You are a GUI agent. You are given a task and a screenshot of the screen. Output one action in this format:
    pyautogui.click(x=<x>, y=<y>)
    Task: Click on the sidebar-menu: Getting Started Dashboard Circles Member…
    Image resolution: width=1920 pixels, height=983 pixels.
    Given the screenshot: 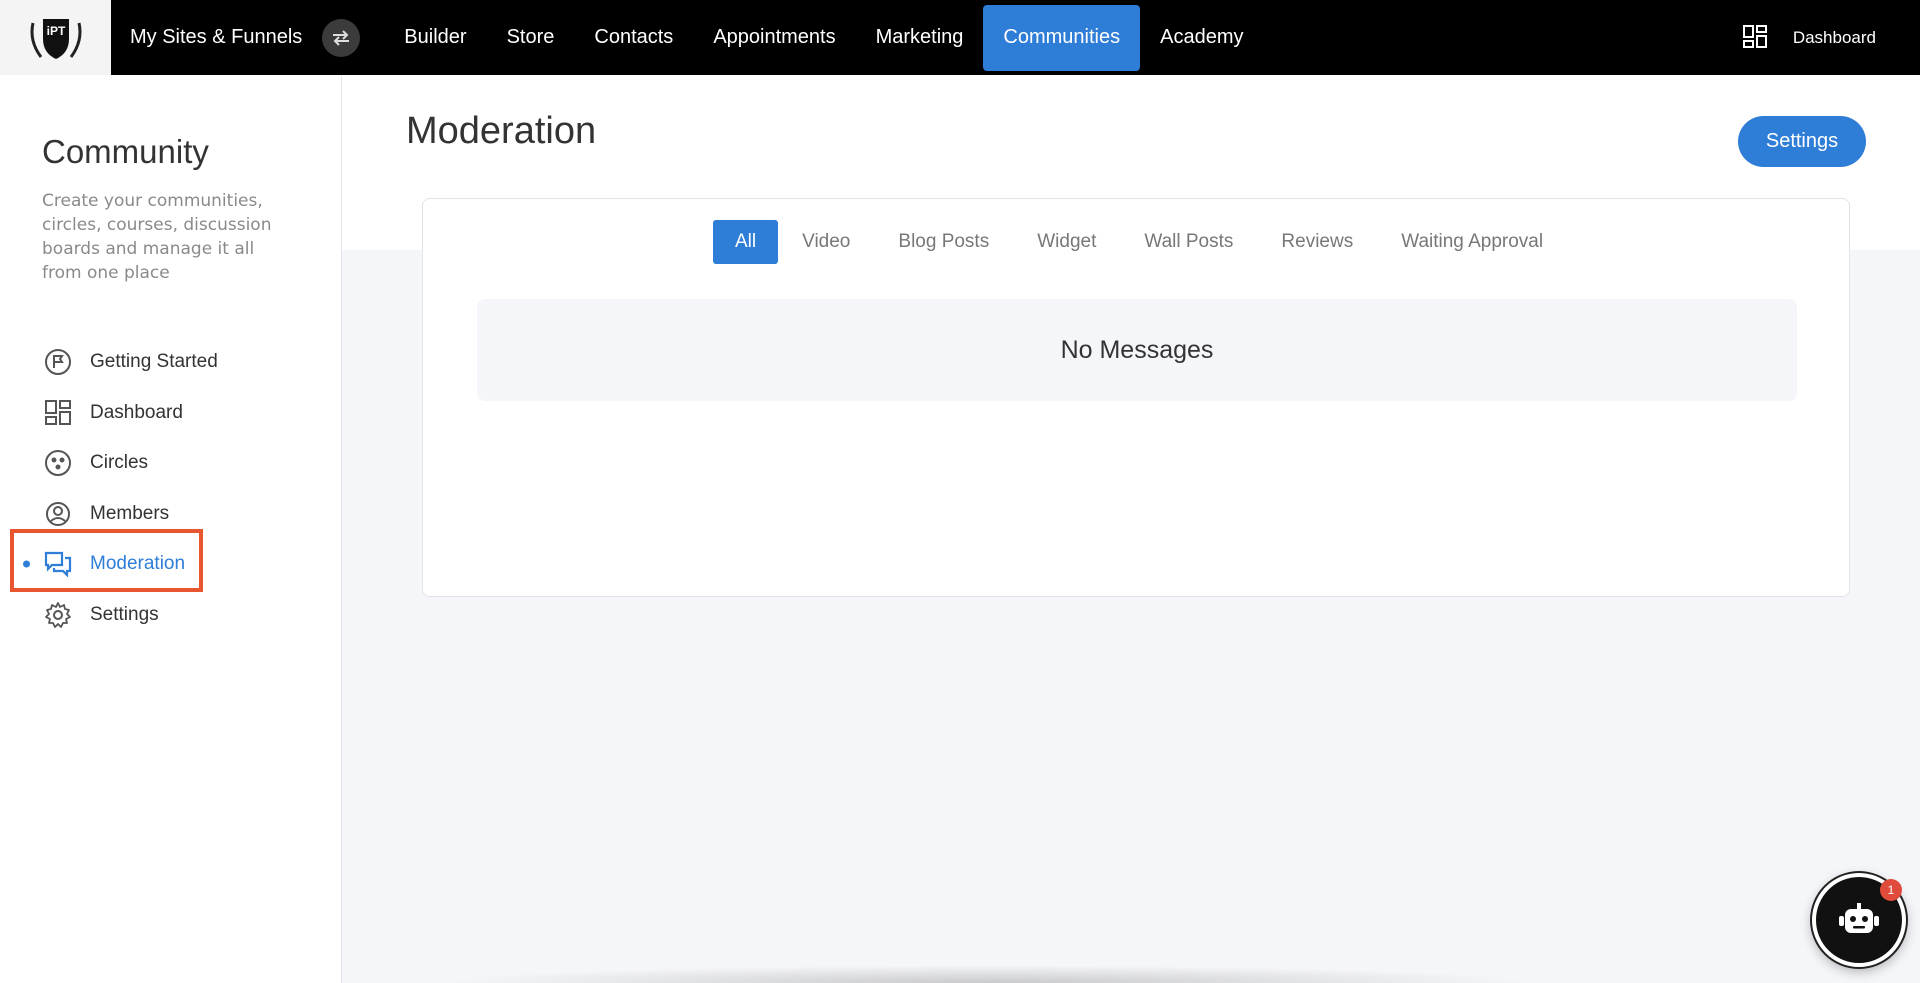 What is the action you would take?
    pyautogui.click(x=171, y=488)
    